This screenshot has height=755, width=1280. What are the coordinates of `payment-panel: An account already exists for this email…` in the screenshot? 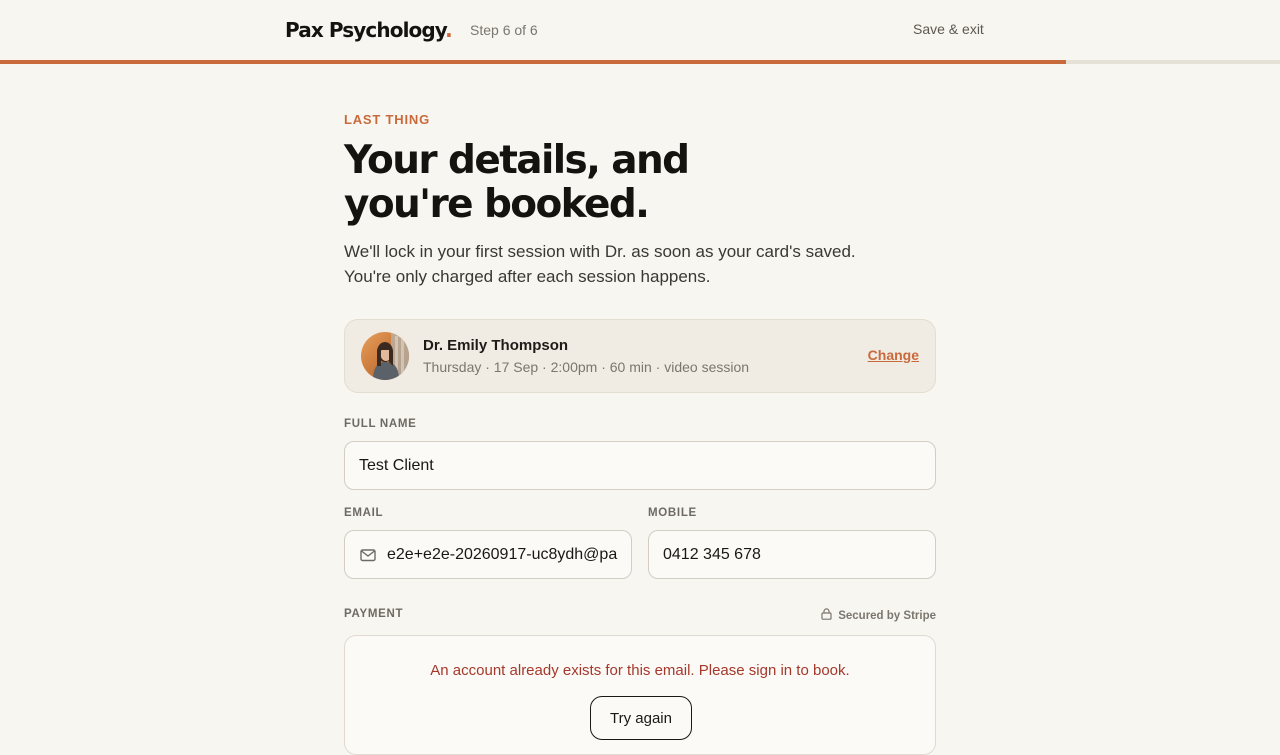 It's located at (640, 695).